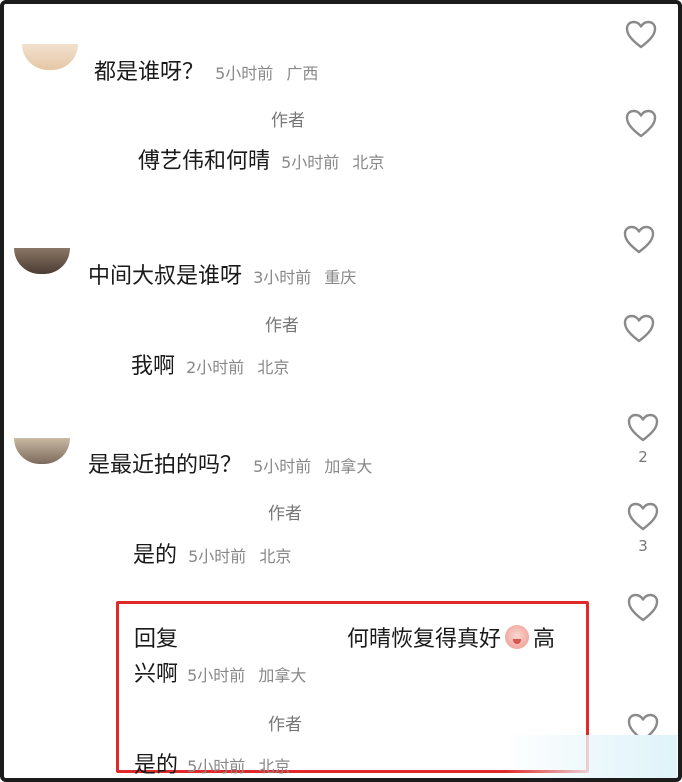  Describe the element at coordinates (204, 161) in the screenshot. I see `reply-text: 傅艺伟和何晴` at that location.